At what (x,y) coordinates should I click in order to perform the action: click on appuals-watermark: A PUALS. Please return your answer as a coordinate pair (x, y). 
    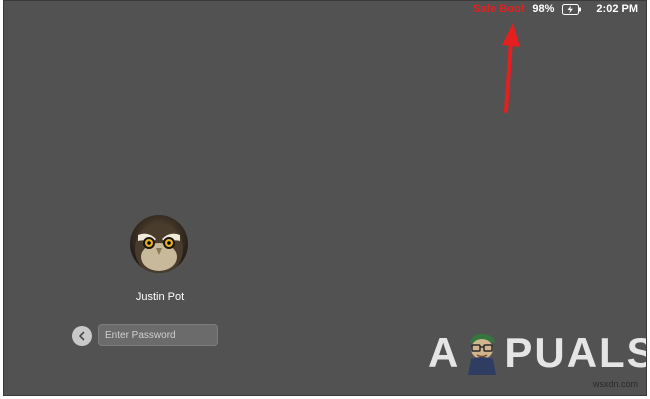
    Looking at the image, I should click on (537, 353).